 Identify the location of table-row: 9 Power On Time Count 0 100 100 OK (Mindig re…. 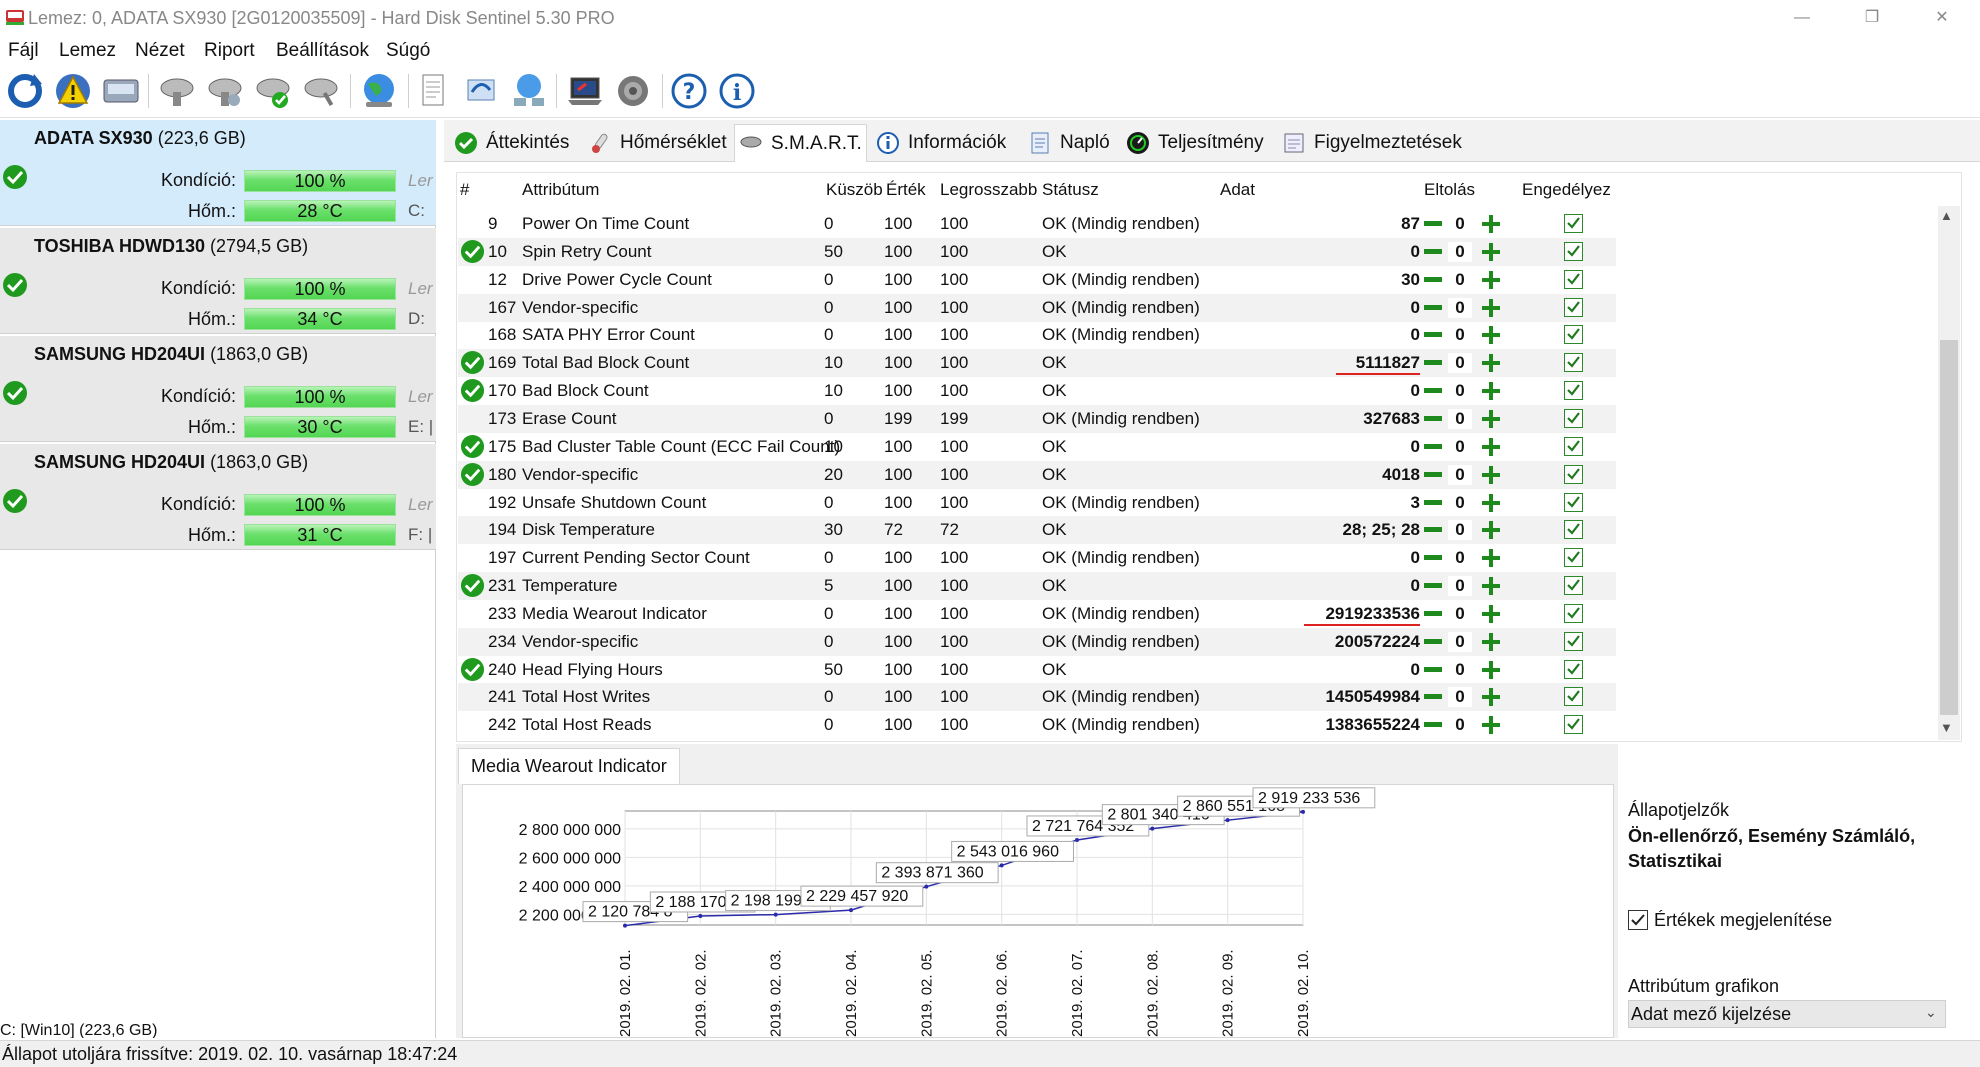
(1037, 224).